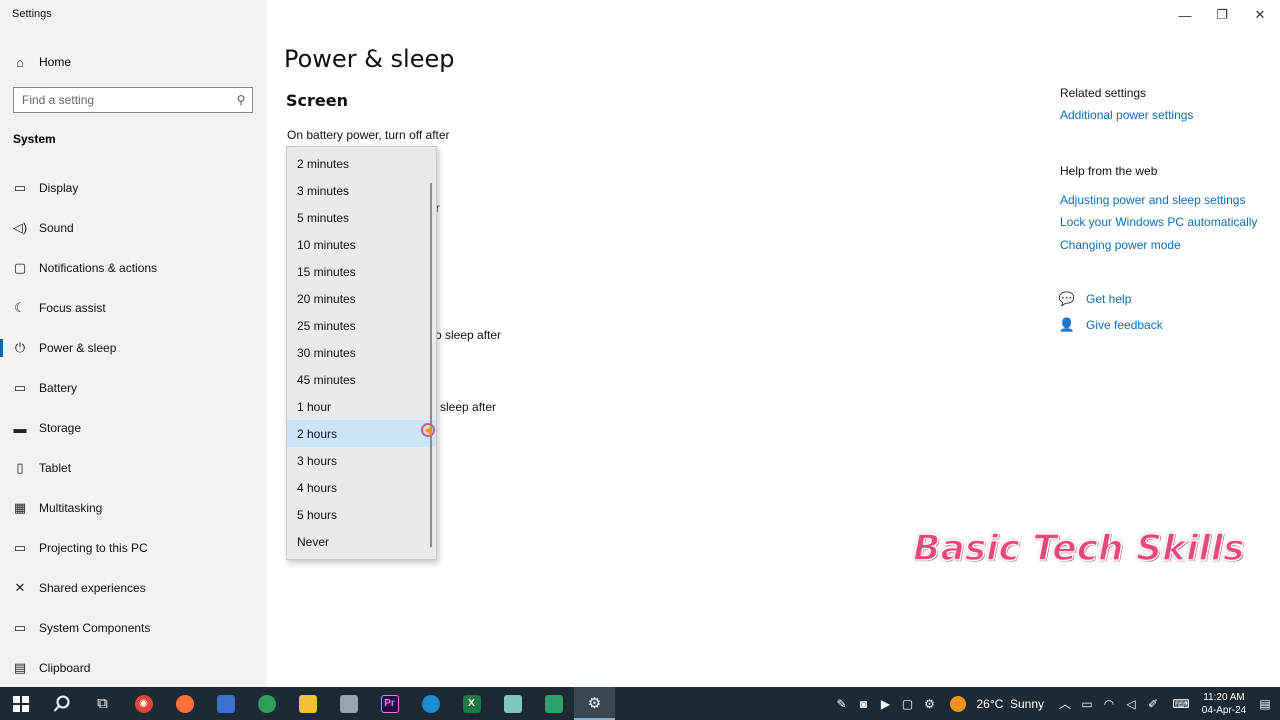 The height and width of the screenshot is (720, 1280). What do you see at coordinates (1222, 15) in the screenshot?
I see `restore-button: ❐` at bounding box center [1222, 15].